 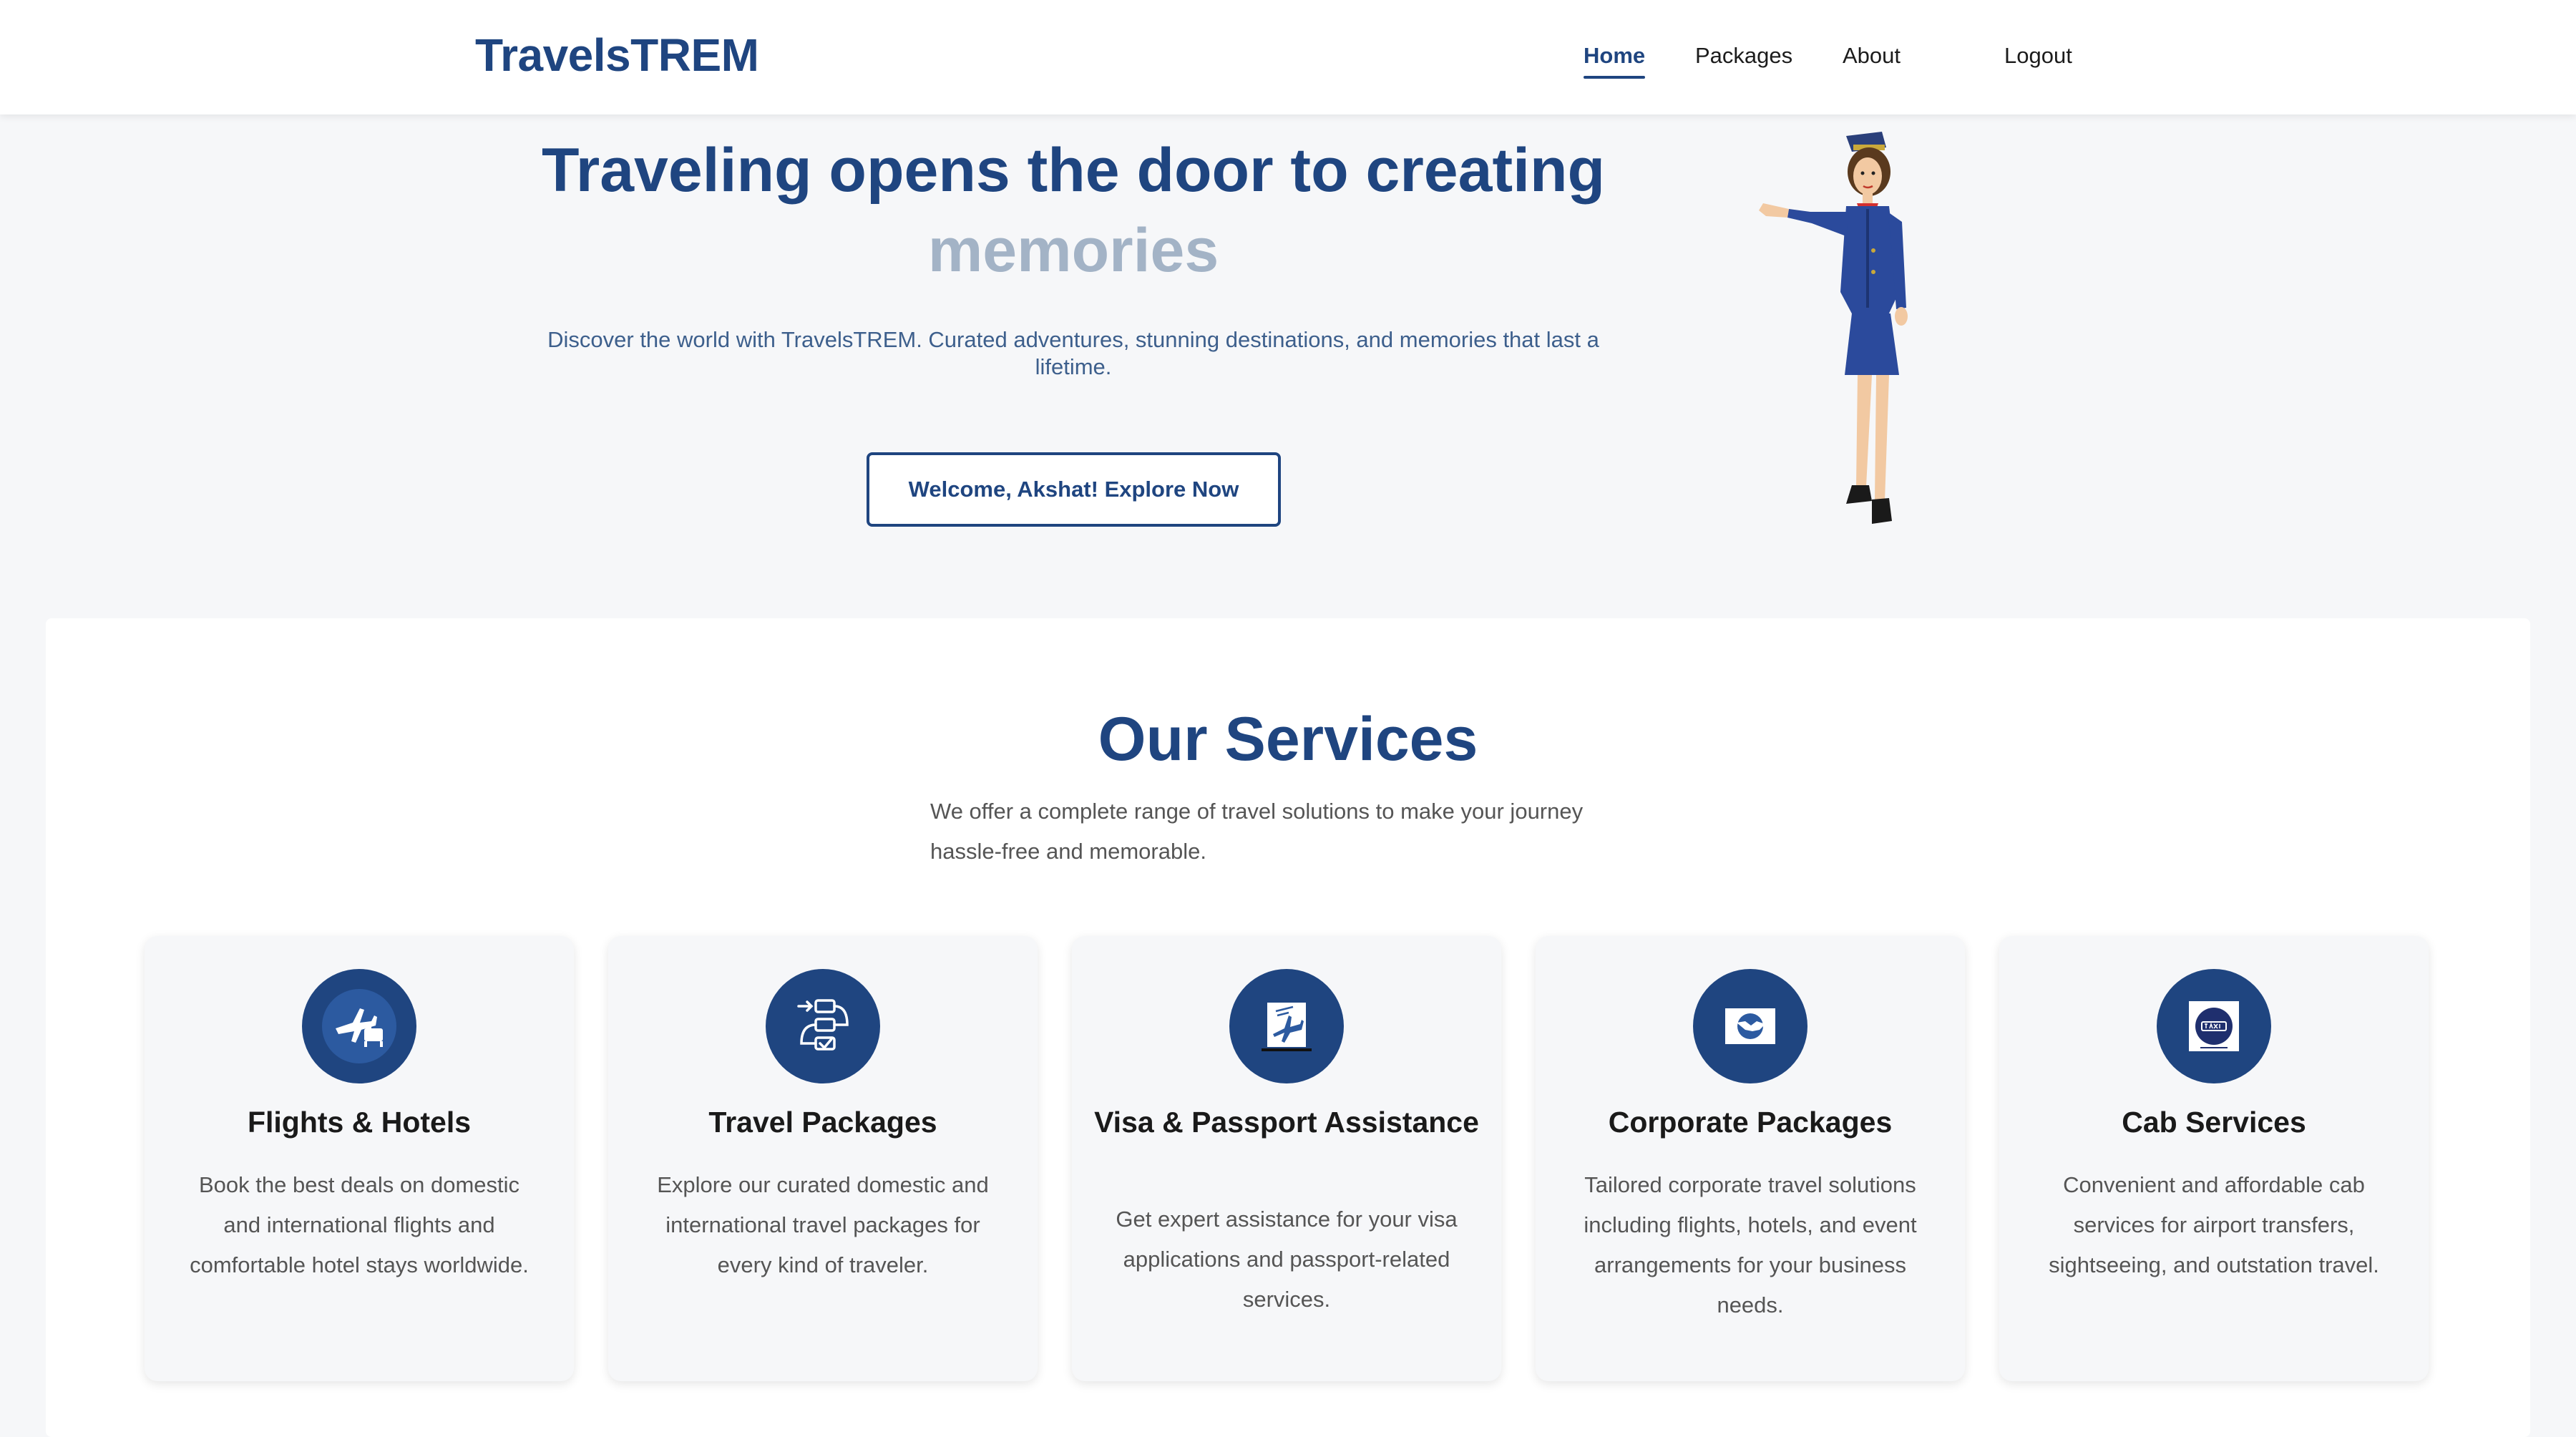 What do you see at coordinates (1288, 57) in the screenshot?
I see `top-navbar: TravelsTREM Home Packages About Logout` at bounding box center [1288, 57].